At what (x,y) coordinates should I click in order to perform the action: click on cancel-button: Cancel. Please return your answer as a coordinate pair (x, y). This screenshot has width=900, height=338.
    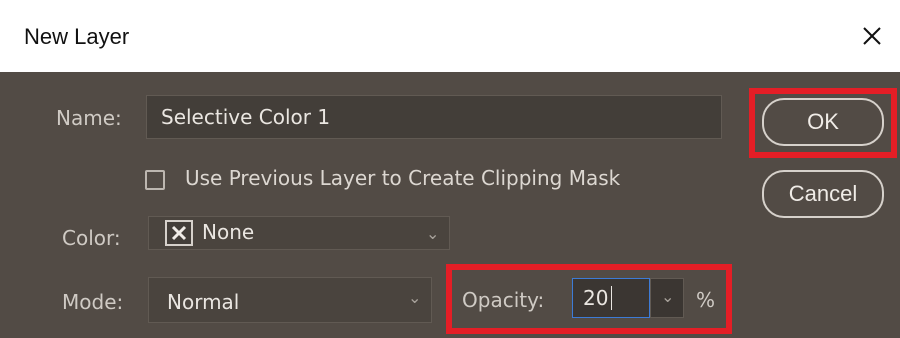
    Looking at the image, I should click on (823, 194).